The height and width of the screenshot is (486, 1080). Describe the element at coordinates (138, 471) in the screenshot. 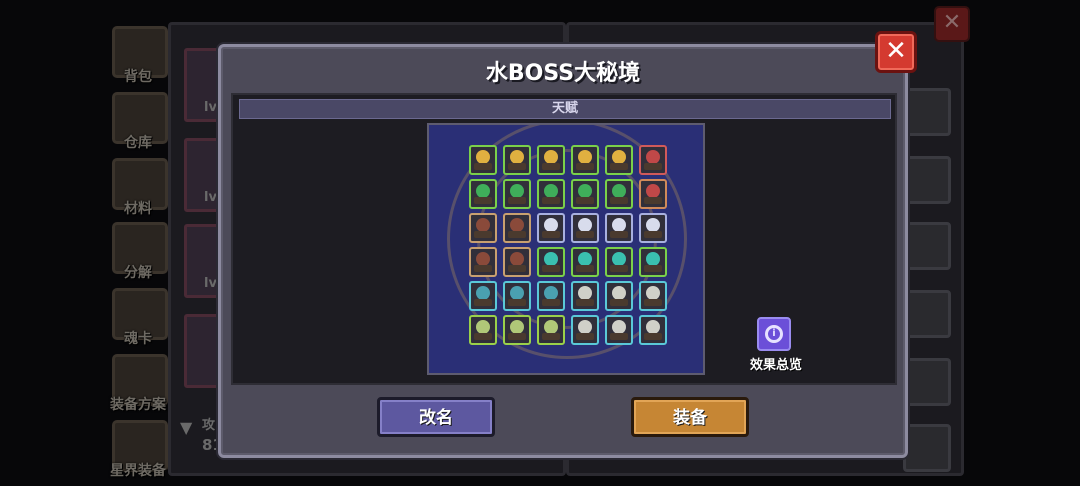

I see `side-nav-label: 星界装备` at that location.